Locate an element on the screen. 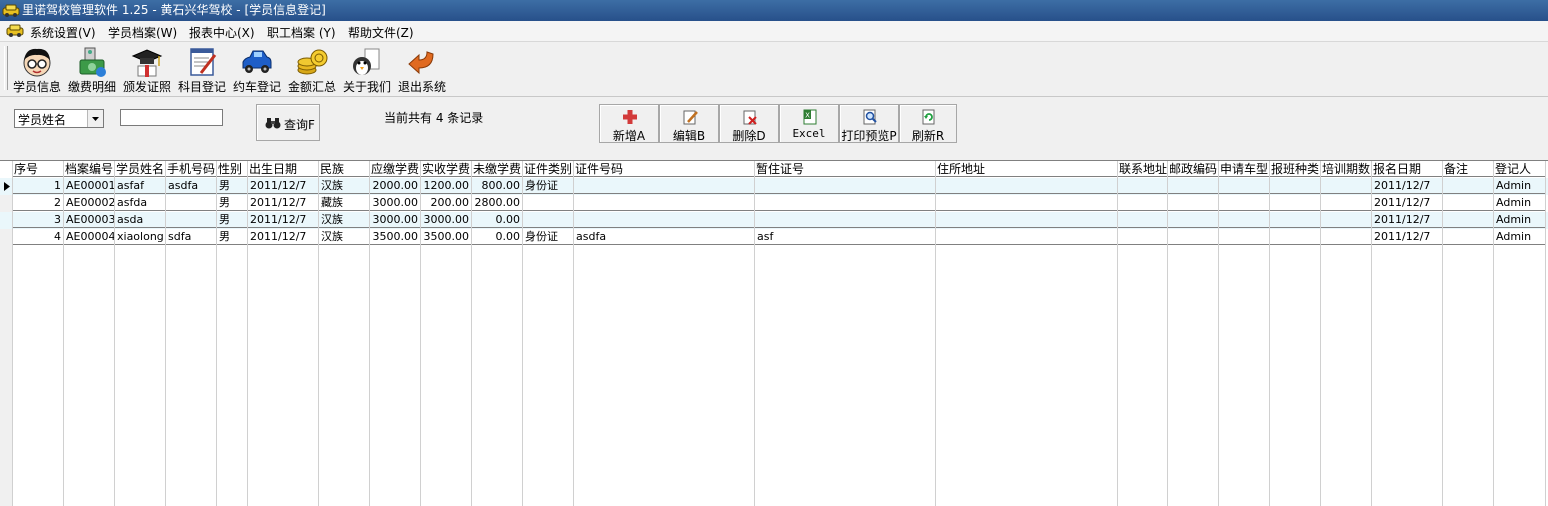  search-keyword-input is located at coordinates (171, 117).